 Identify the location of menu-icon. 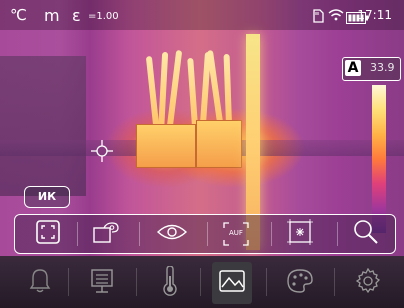
(102, 283).